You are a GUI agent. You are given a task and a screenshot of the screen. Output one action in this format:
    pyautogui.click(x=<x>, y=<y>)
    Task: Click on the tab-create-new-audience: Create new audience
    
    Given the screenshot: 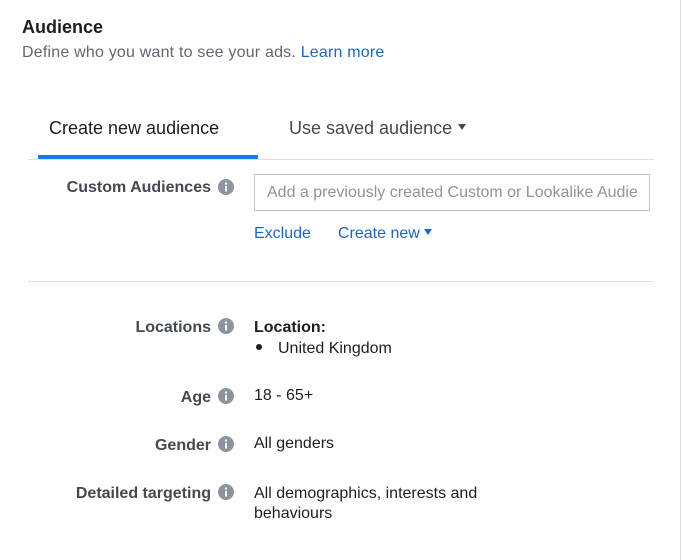 What is the action you would take?
    pyautogui.click(x=134, y=128)
    